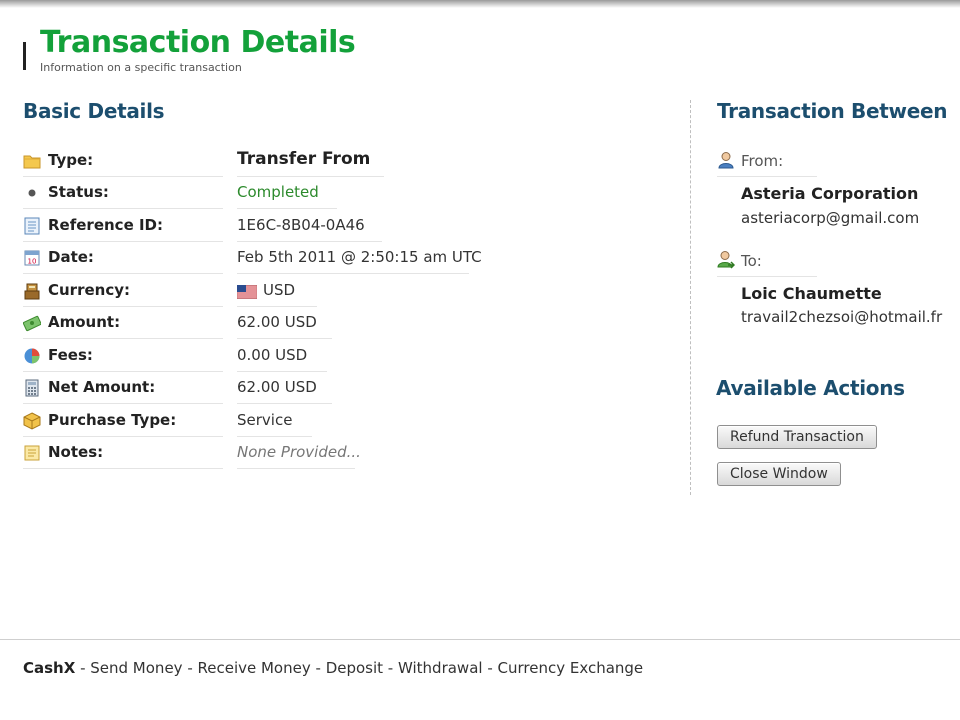 This screenshot has height=720, width=960. What do you see at coordinates (193, 193) in the screenshot?
I see `detail-row-status: Status: Completed` at bounding box center [193, 193].